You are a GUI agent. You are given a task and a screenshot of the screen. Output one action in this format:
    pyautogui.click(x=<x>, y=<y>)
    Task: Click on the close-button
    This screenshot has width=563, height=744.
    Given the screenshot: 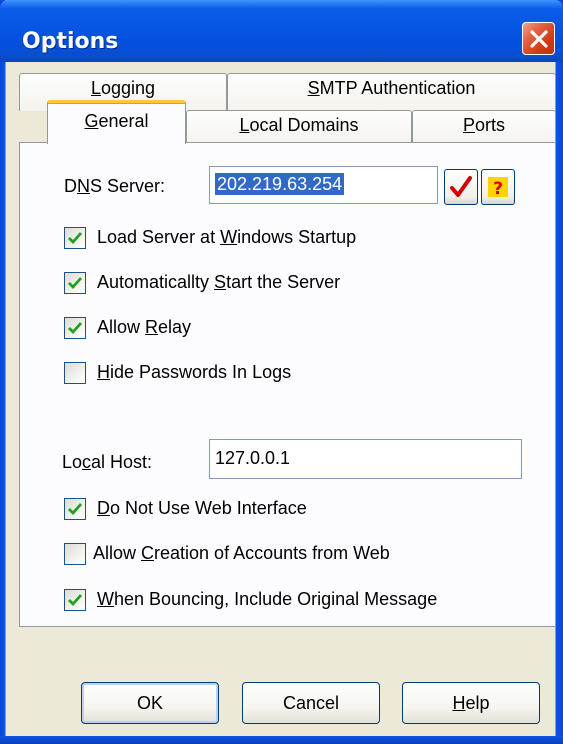 What is the action you would take?
    pyautogui.click(x=538, y=38)
    